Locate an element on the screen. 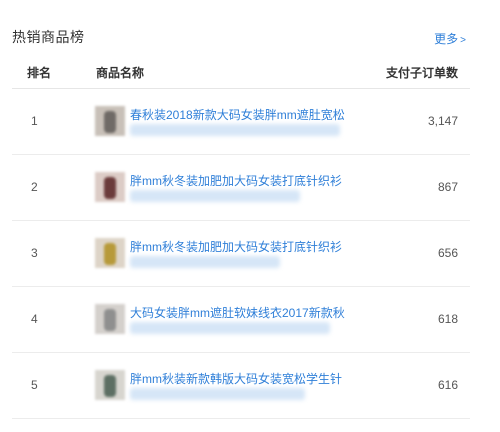 The image size is (500, 432). header-product-name: 商品名称 is located at coordinates (120, 73).